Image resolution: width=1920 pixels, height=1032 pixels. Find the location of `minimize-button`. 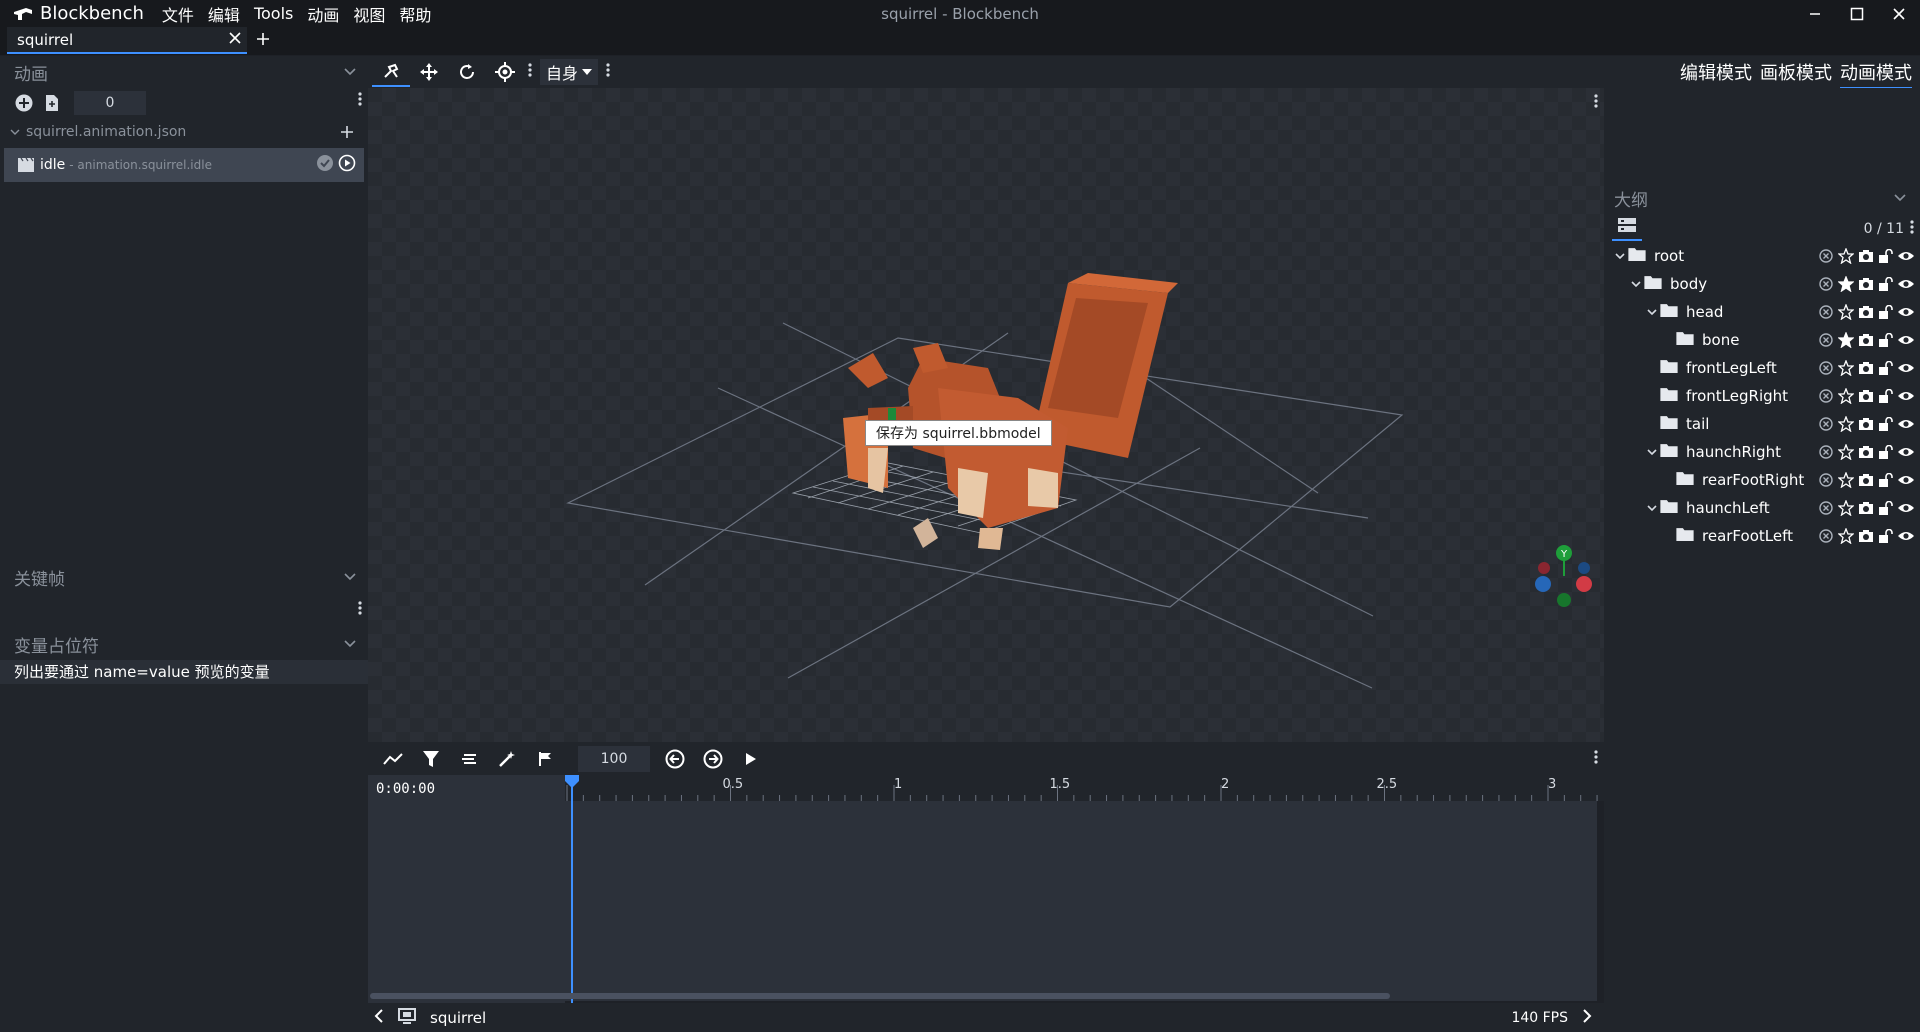

minimize-button is located at coordinates (1815, 13).